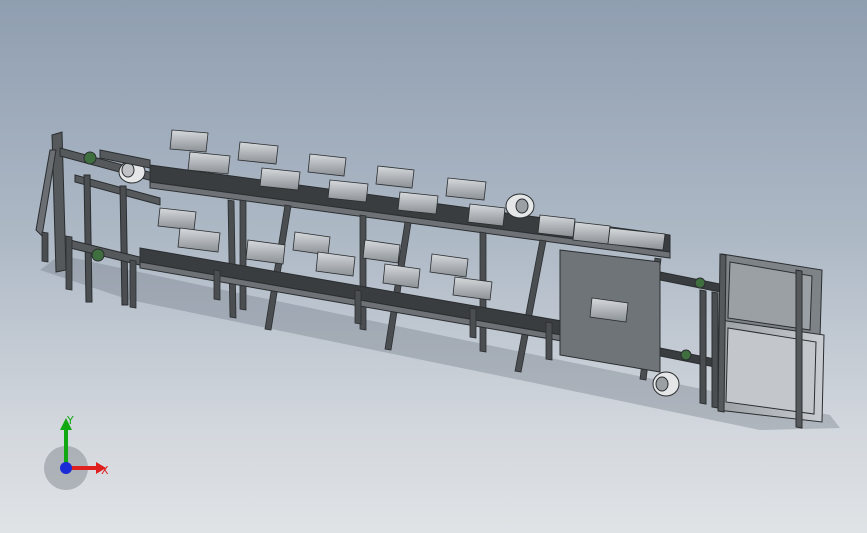 Image resolution: width=867 pixels, height=533 pixels. Describe the element at coordinates (70, 420) in the screenshot. I see `y-axis-label: Y` at that location.